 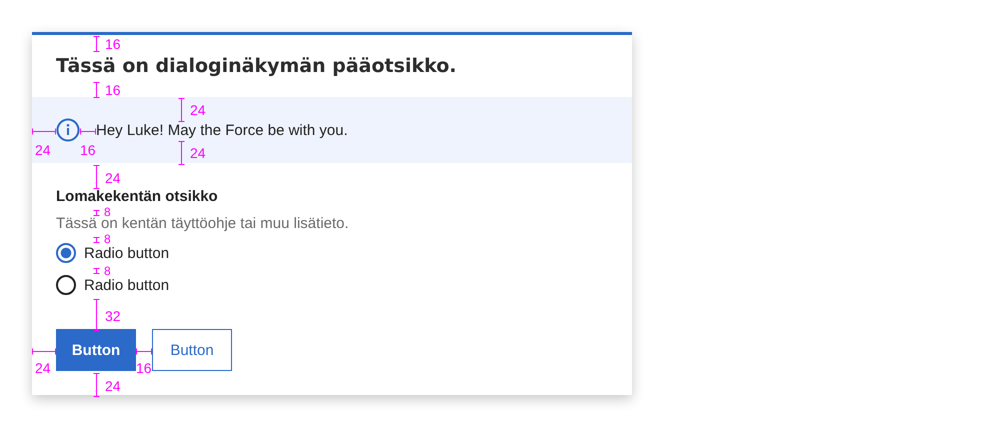 I want to click on field-hint: Tässä on kentän täyttöohje tai muu lisätieto., so click(x=203, y=224).